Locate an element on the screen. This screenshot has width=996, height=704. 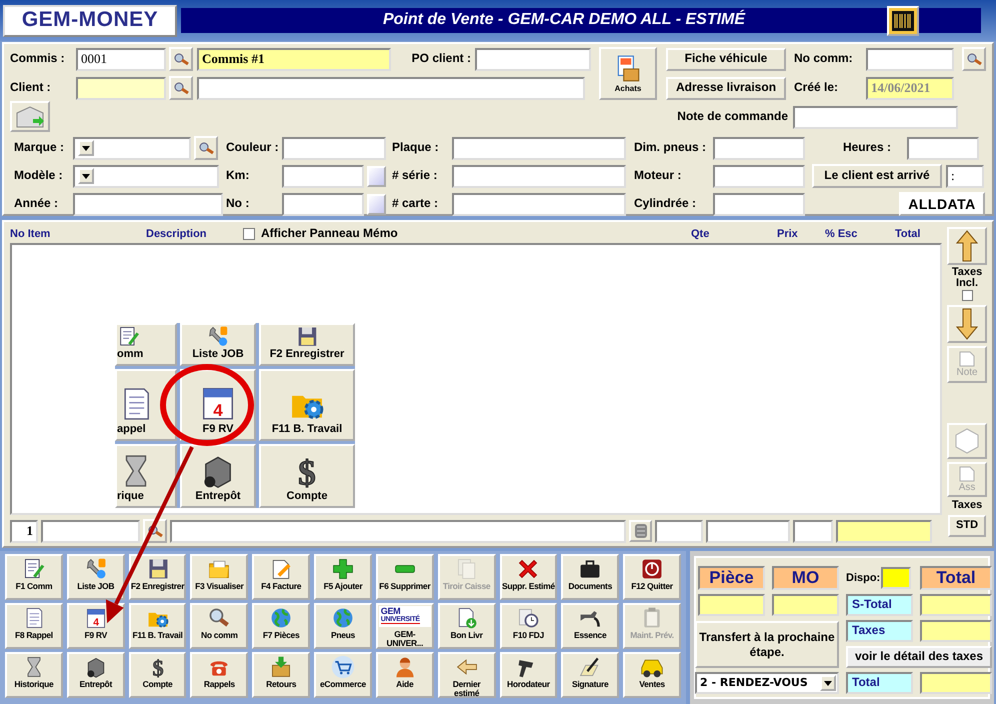
toolbar-button: F10 FDJ is located at coordinates (529, 626).